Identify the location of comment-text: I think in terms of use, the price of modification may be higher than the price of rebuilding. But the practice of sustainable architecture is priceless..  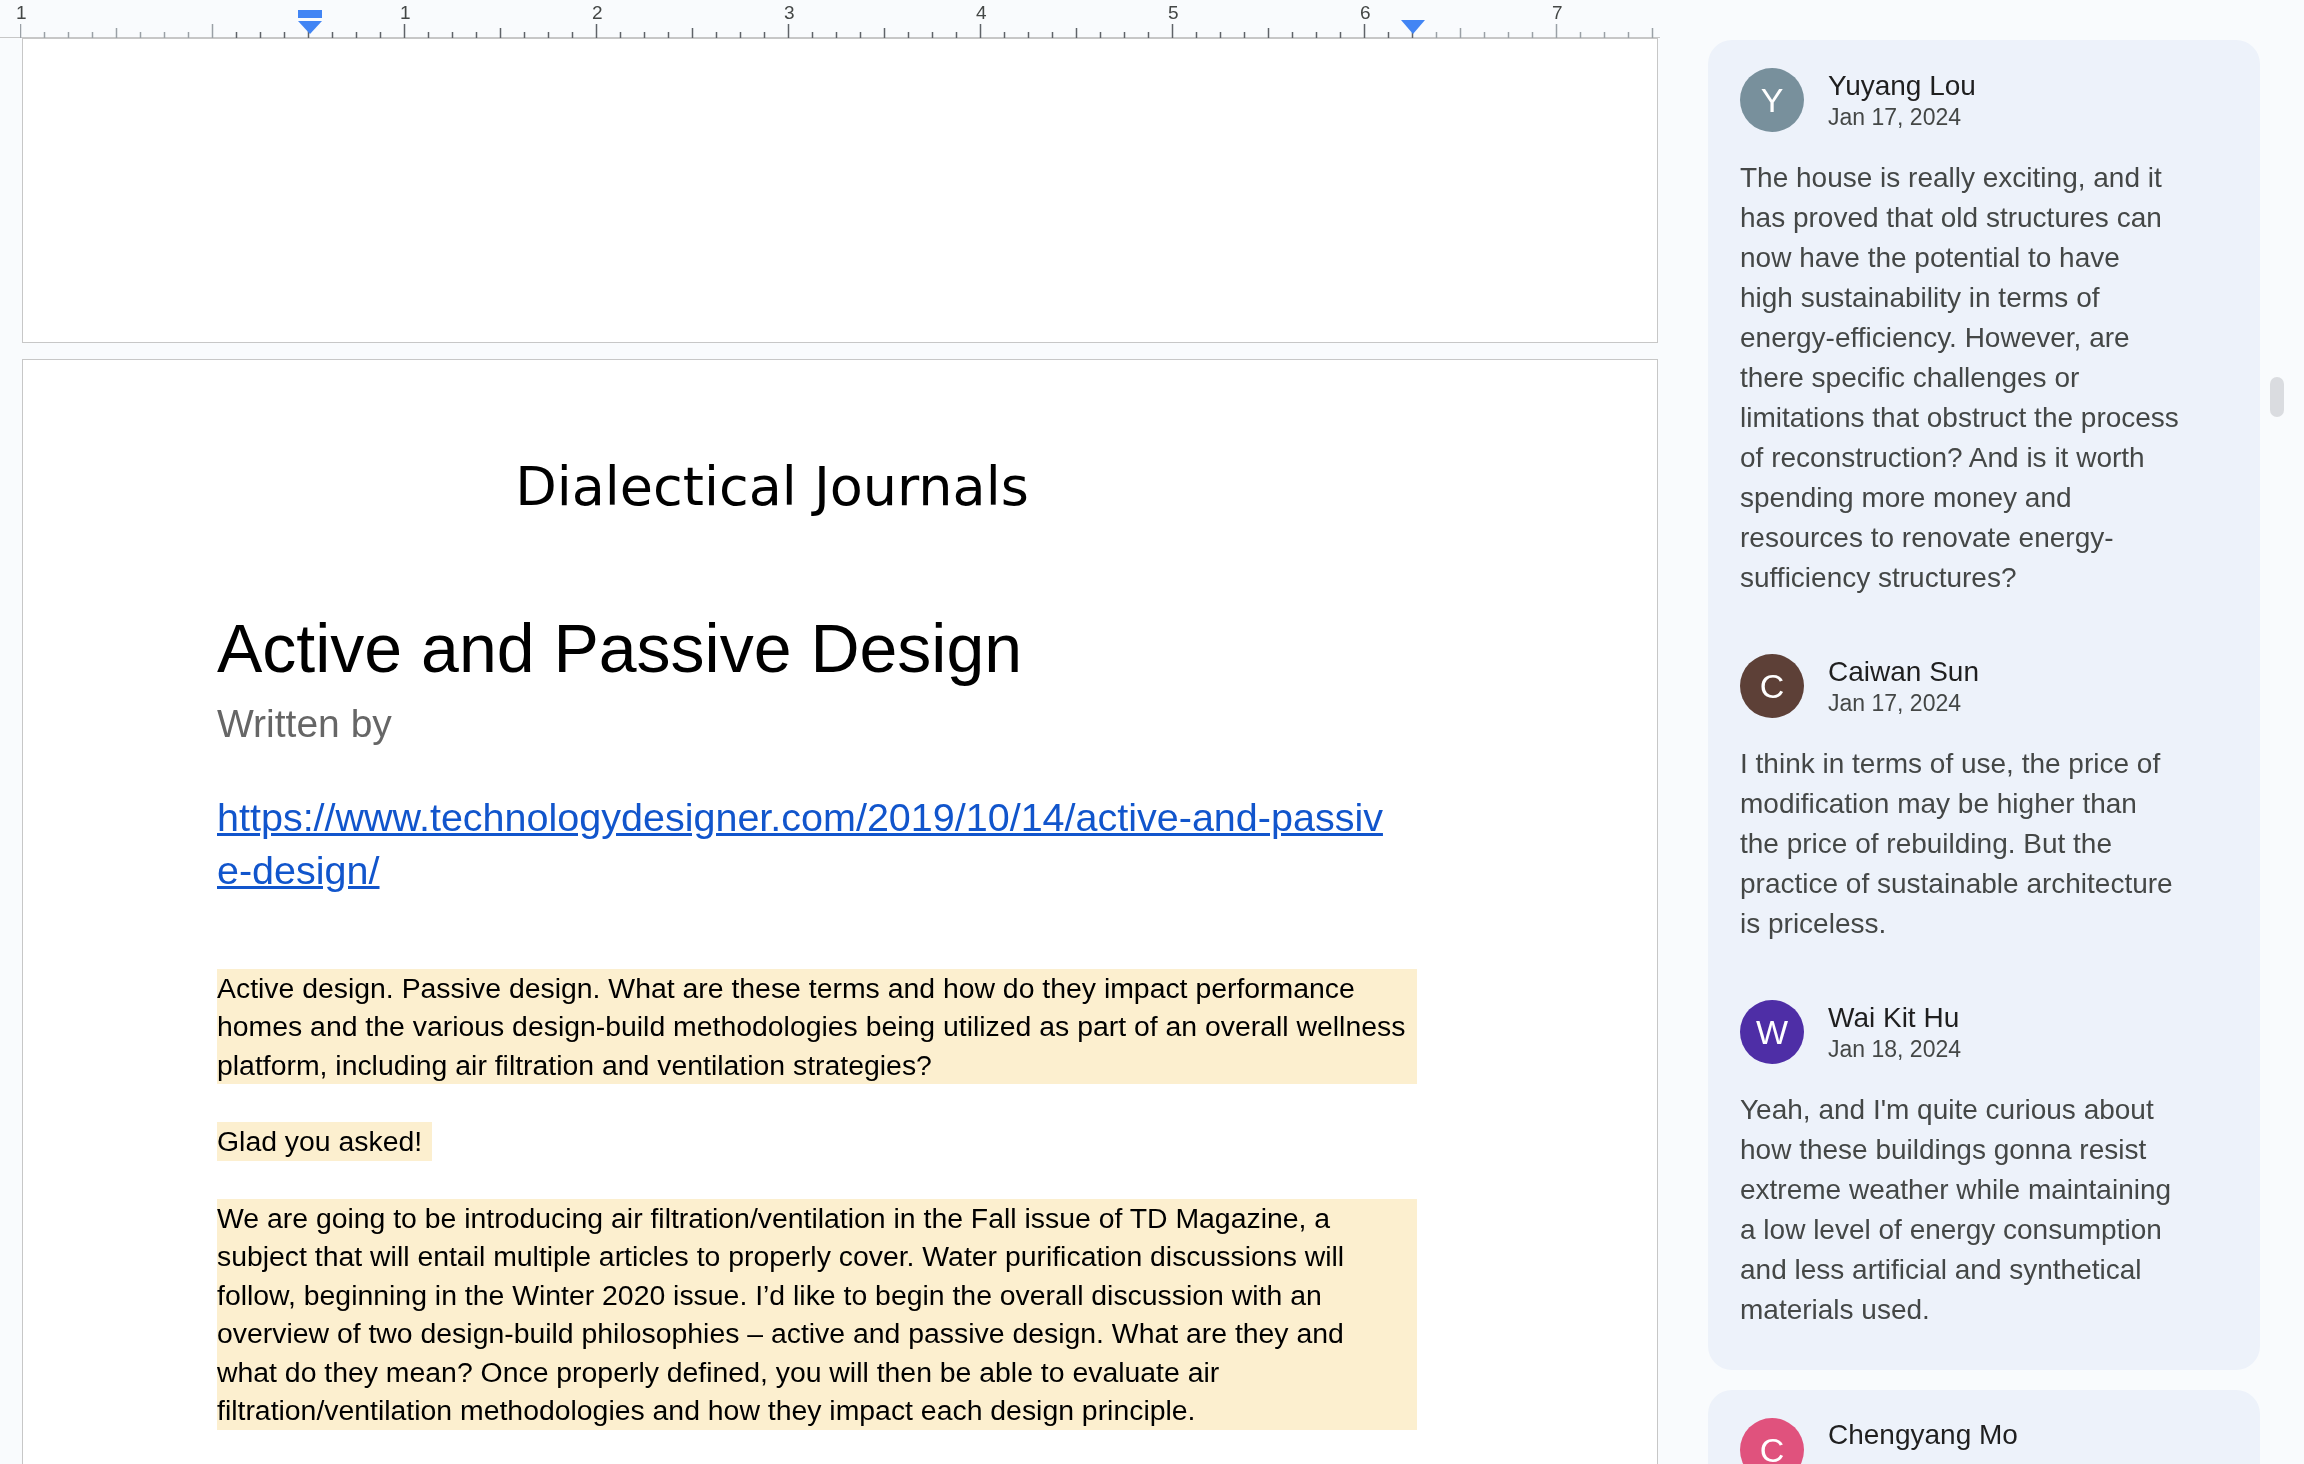
(1957, 844).